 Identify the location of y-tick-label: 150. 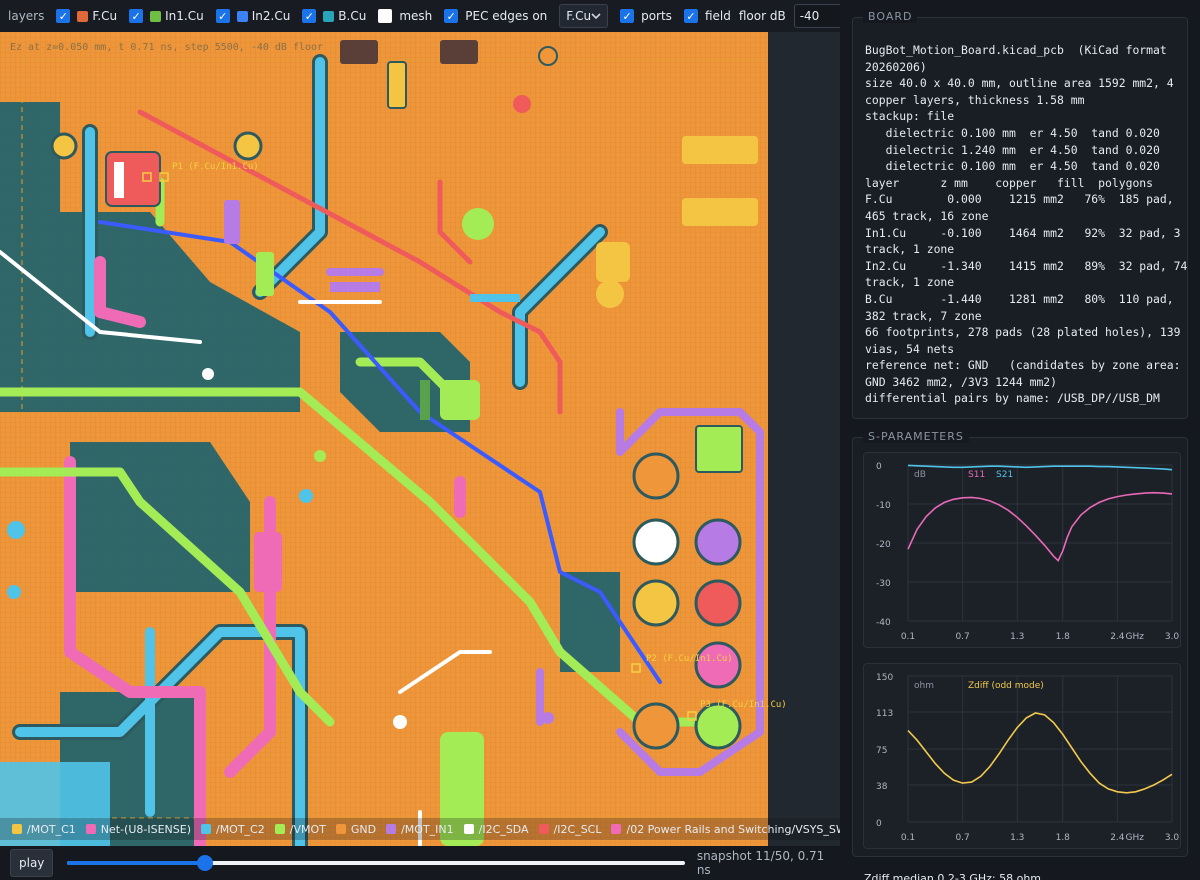
(884, 678).